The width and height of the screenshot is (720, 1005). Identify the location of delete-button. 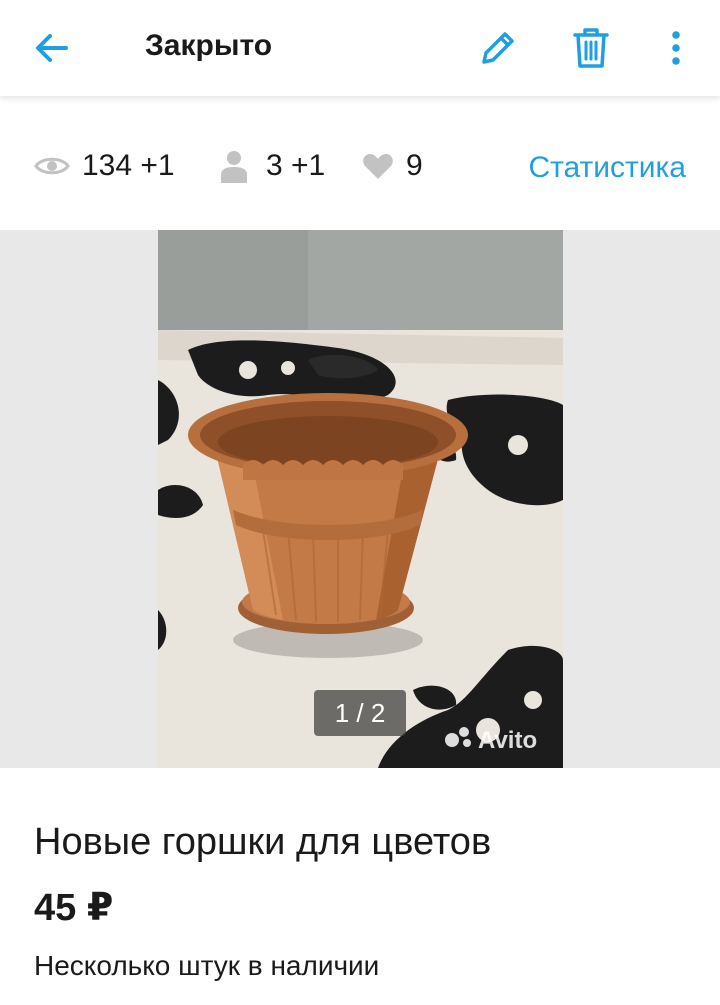
(591, 48).